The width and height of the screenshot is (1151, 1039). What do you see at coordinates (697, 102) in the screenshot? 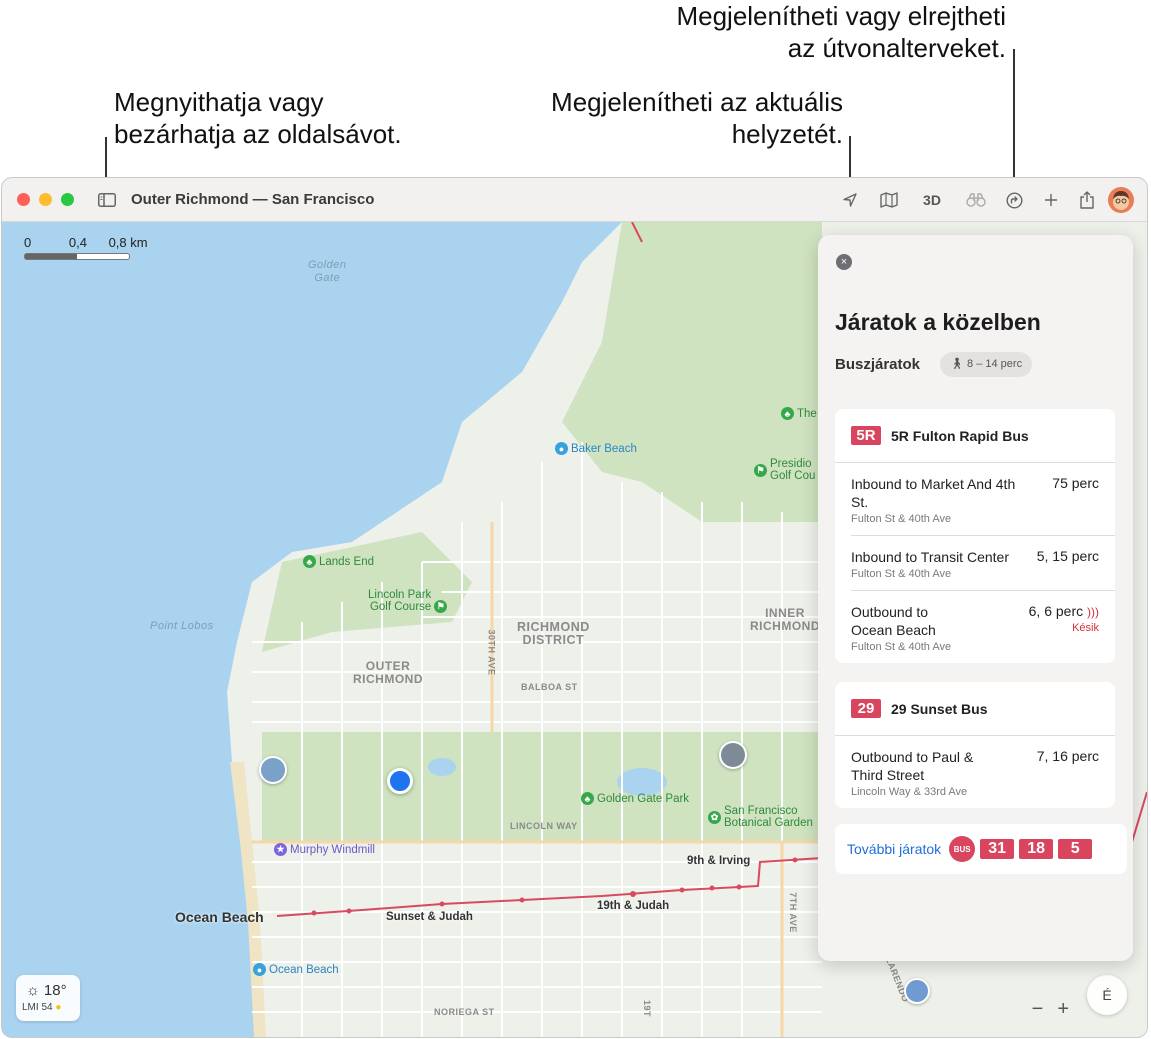
I see `callout-location-line1: Megjelenítheti az aktuális` at bounding box center [697, 102].